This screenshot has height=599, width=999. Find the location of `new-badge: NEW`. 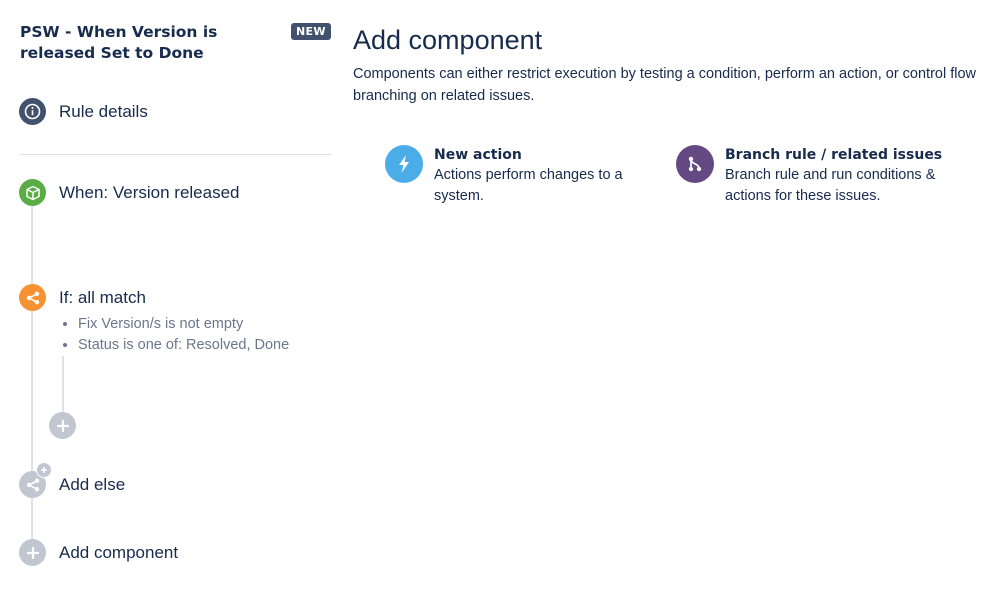

new-badge: NEW is located at coordinates (311, 31).